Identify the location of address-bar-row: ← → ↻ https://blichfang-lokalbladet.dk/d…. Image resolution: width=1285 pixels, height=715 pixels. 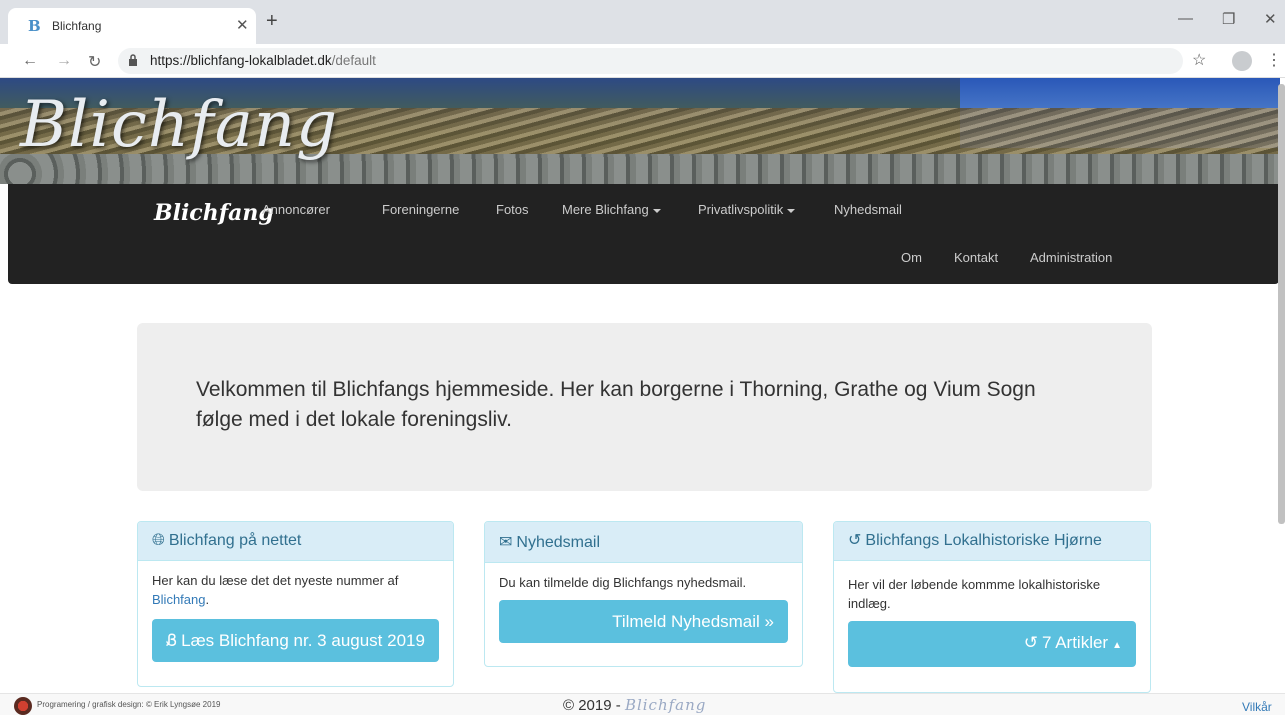
(642, 61).